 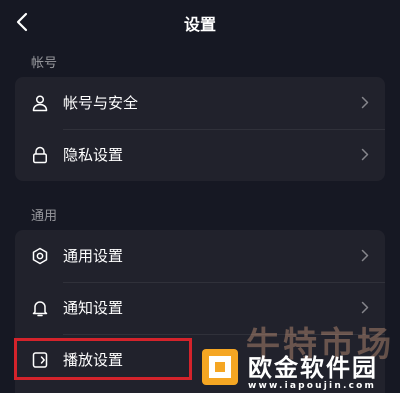 I want to click on settings-item-privacy: 隐私设置, so click(x=200, y=155).